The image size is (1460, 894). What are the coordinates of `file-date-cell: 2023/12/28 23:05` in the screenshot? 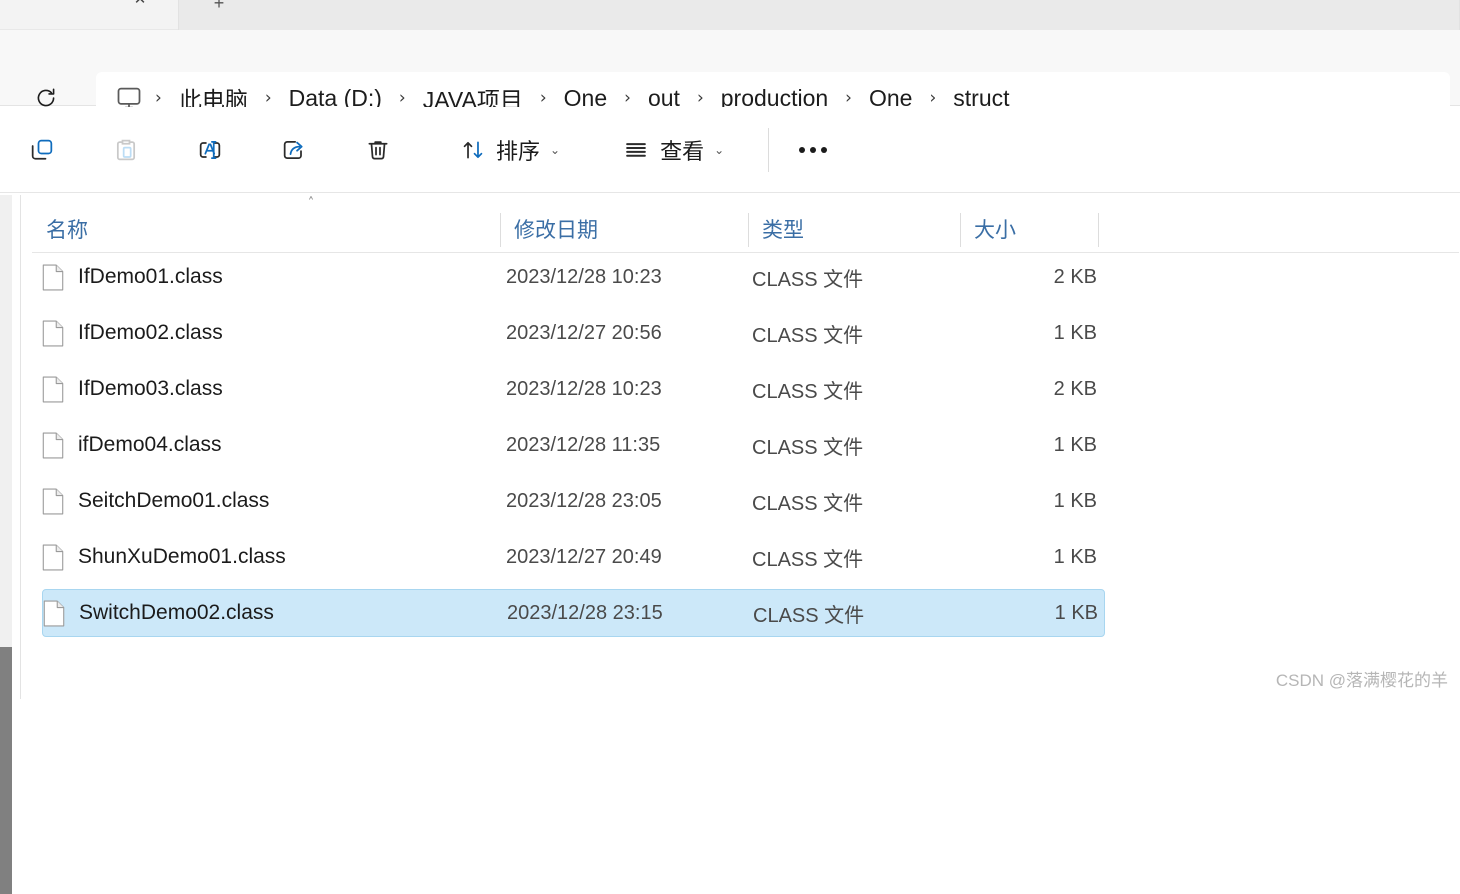 It's located at (584, 501).